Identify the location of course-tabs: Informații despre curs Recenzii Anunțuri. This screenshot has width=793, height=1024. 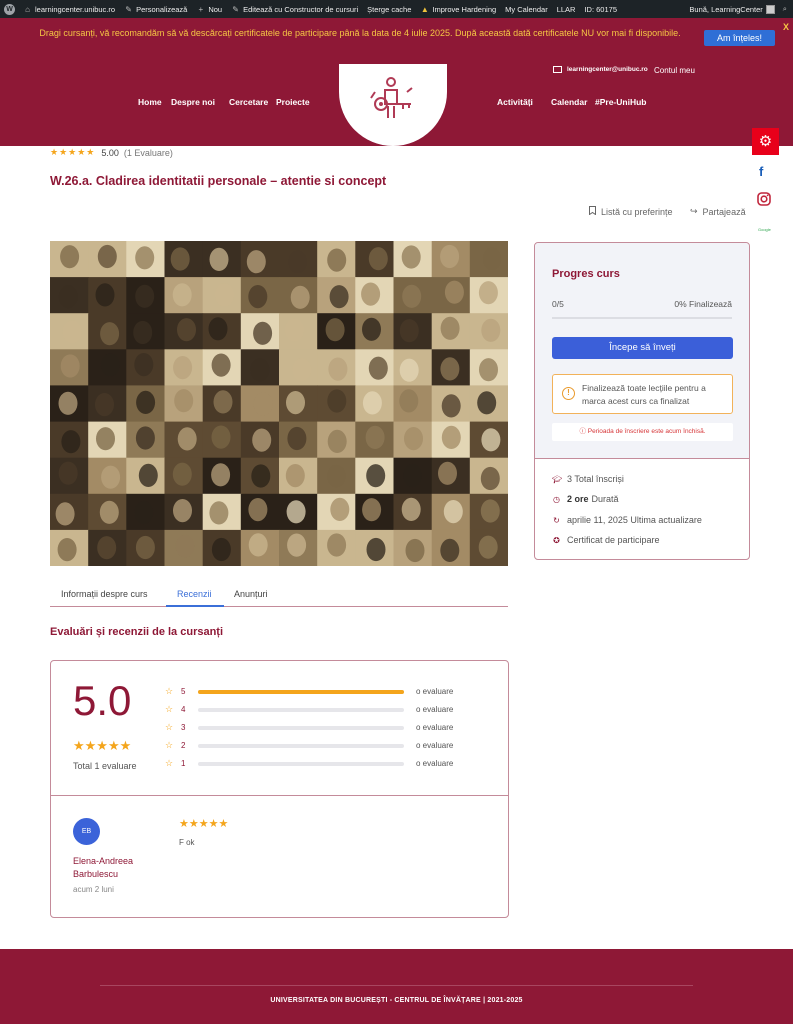
(279, 596).